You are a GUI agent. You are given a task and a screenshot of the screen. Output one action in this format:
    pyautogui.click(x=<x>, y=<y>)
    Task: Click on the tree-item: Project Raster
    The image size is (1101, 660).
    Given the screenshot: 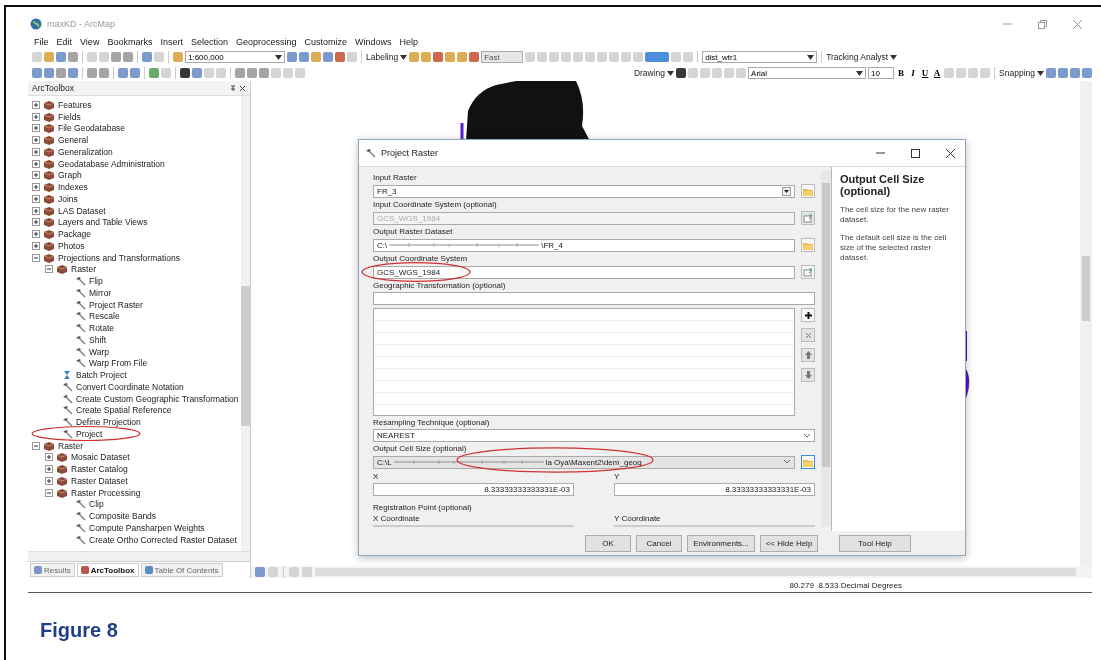 What is the action you would take?
    pyautogui.click(x=116, y=304)
    